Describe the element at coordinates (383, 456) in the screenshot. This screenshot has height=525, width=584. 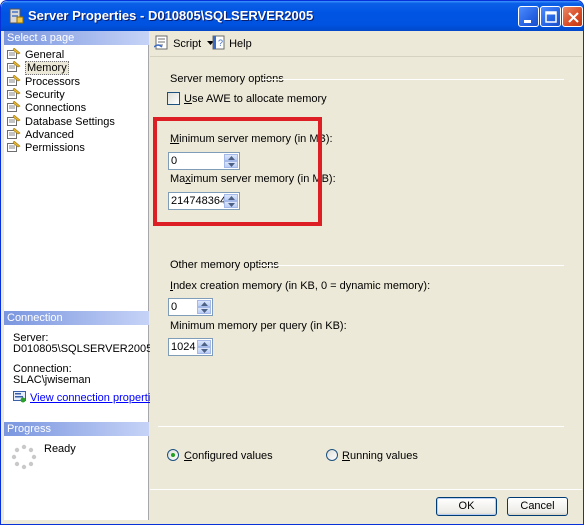
I see `running-values-label-rest: unning values` at that location.